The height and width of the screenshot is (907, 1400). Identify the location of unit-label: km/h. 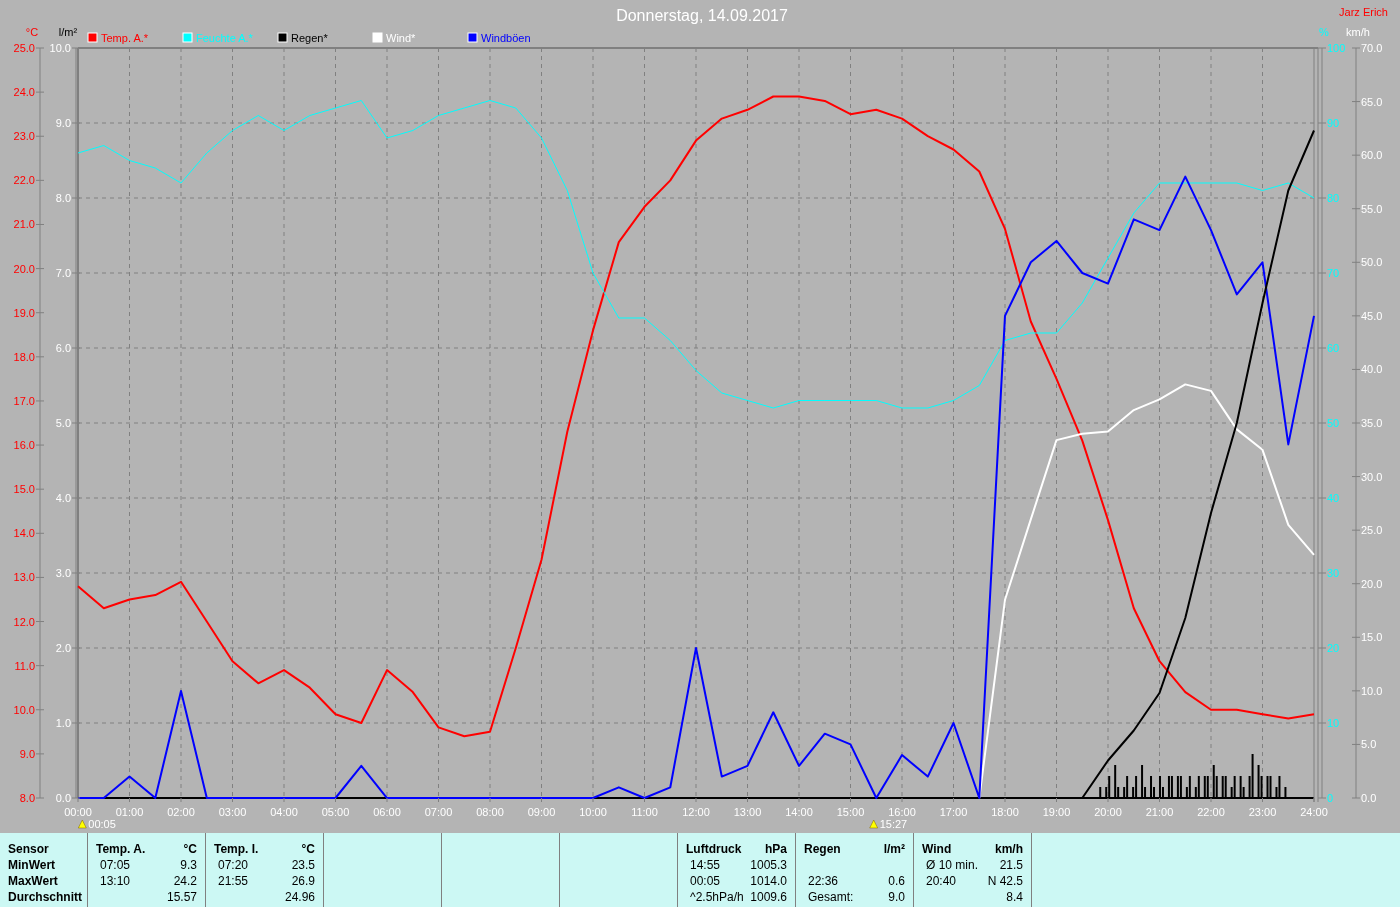
(1009, 849).